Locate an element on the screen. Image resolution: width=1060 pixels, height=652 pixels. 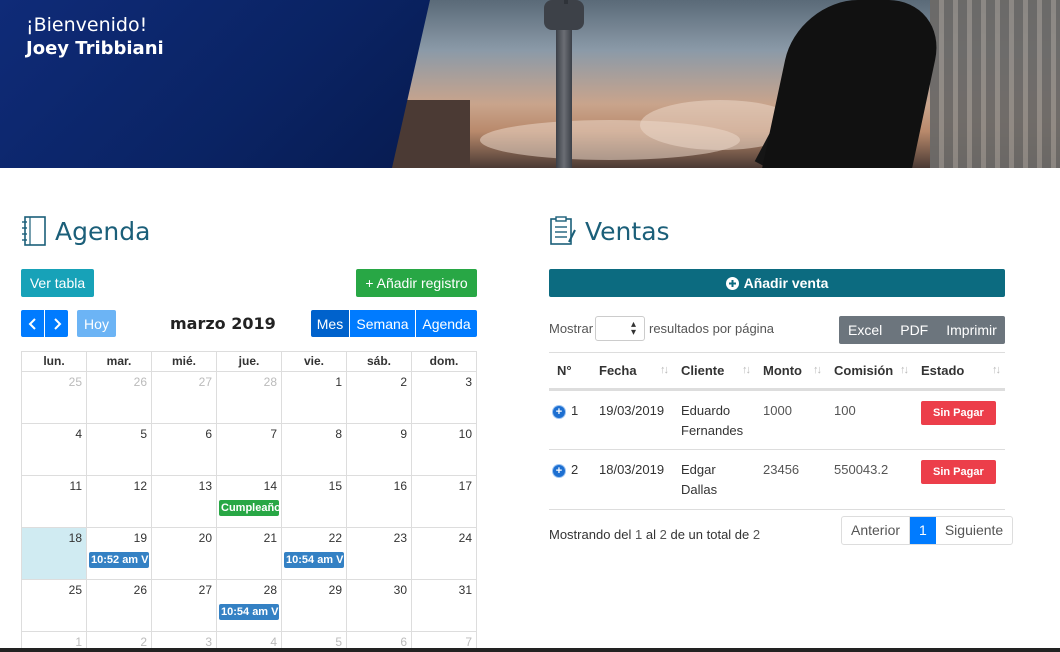
export-button-group: Excel PDF Imprimir is located at coordinates (922, 330).